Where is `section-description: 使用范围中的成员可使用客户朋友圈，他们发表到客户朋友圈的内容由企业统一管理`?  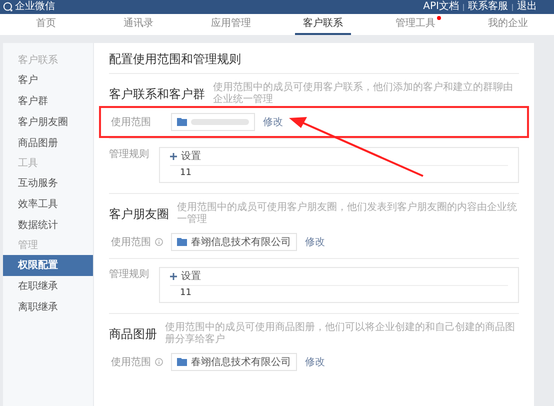 section-description: 使用范围中的成员可使用客户朋友圈，他们发表到客户朋友圈的内容由企业统一管理 is located at coordinates (347, 214).